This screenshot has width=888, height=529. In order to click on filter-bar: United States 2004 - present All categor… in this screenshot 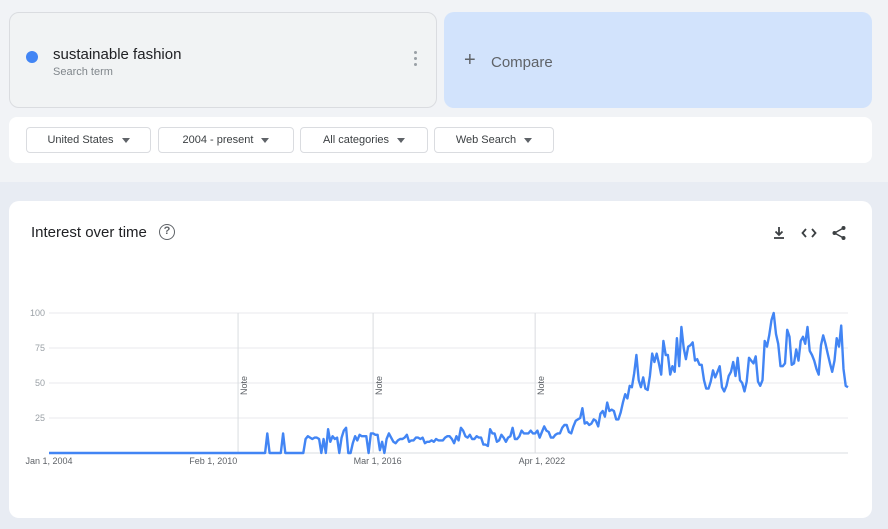, I will do `click(440, 140)`.